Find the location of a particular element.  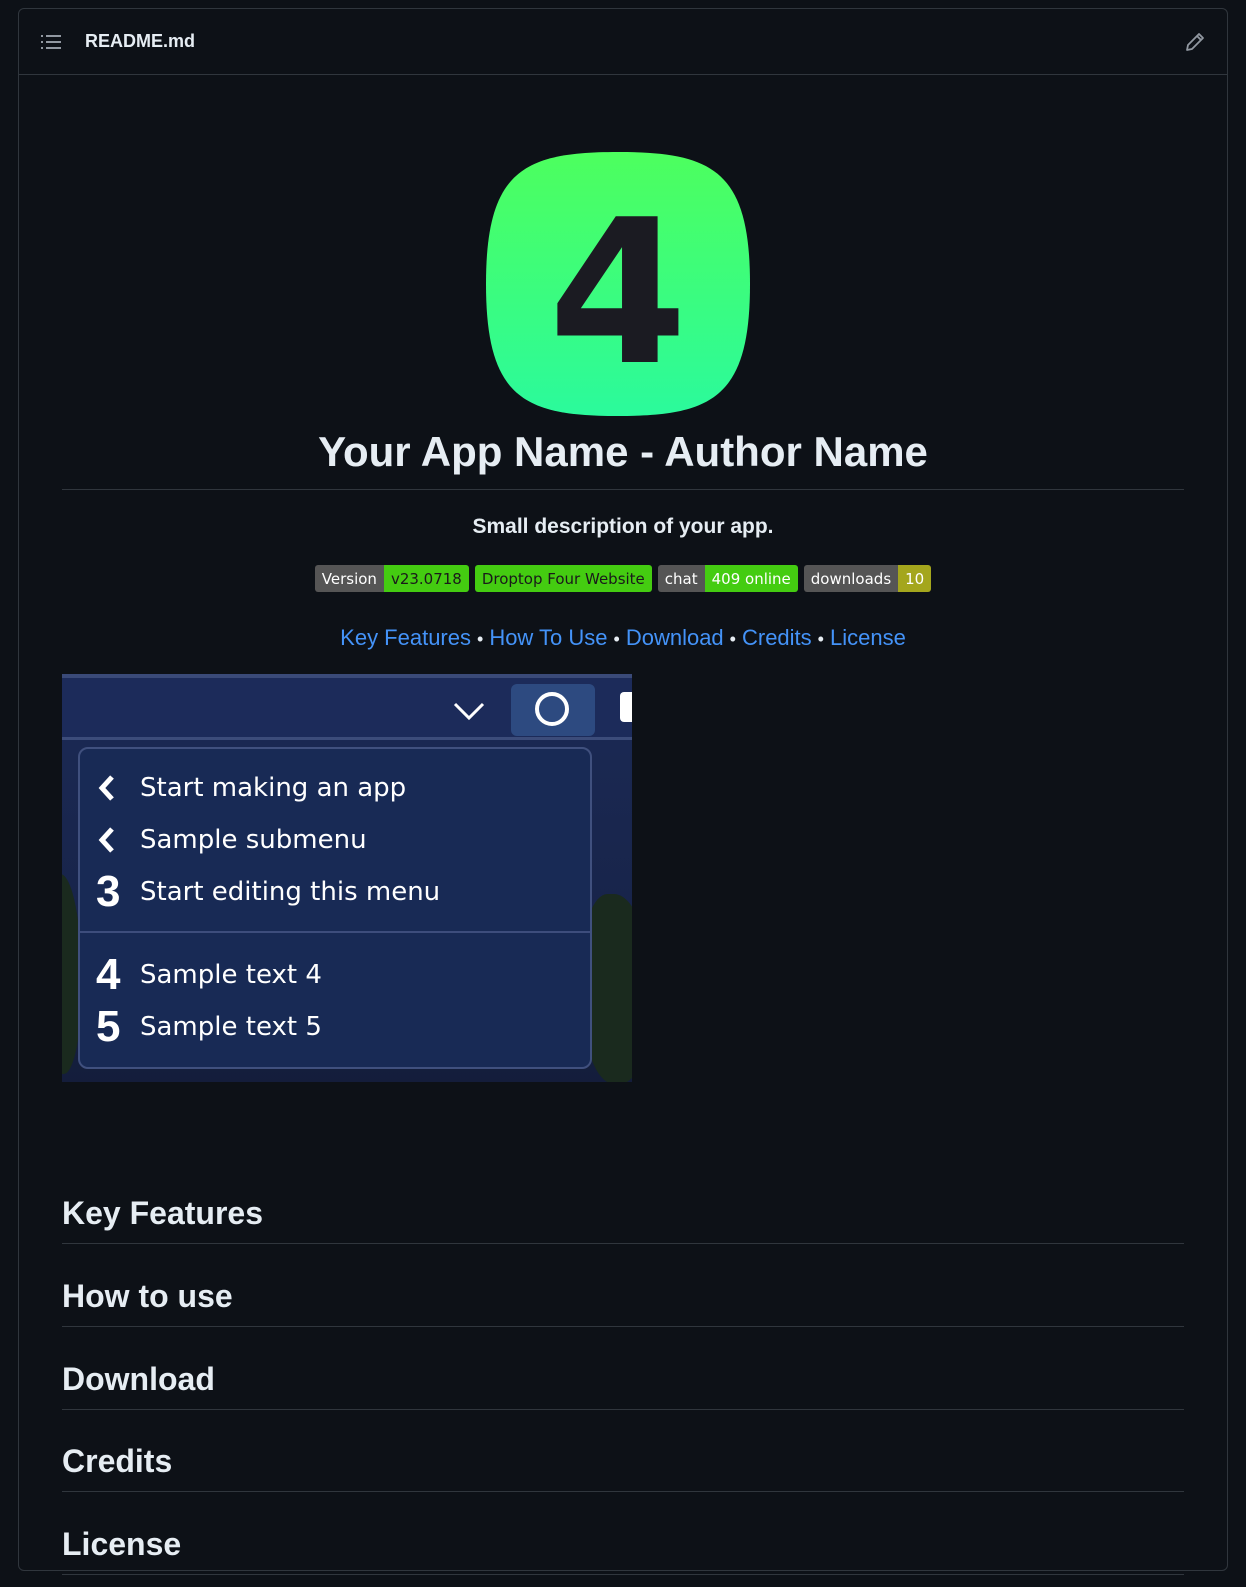

menu-item-label: Sample text 4 is located at coordinates (231, 975).